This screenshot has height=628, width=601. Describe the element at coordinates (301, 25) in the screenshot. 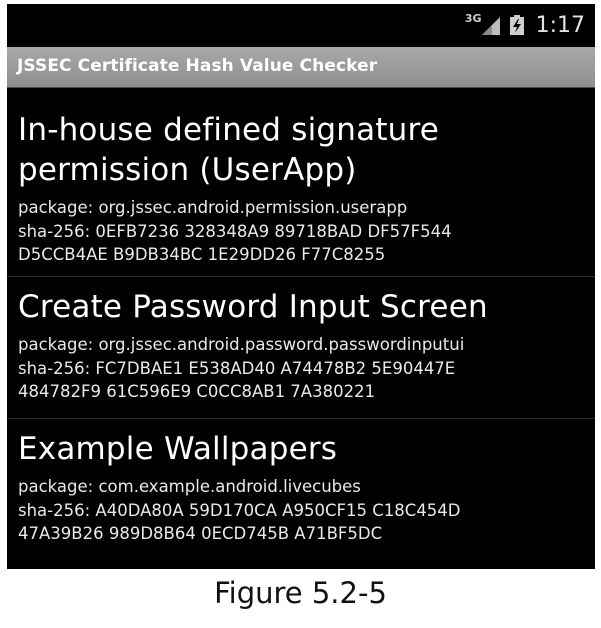

I see `status-bar: 3G 1:17` at that location.